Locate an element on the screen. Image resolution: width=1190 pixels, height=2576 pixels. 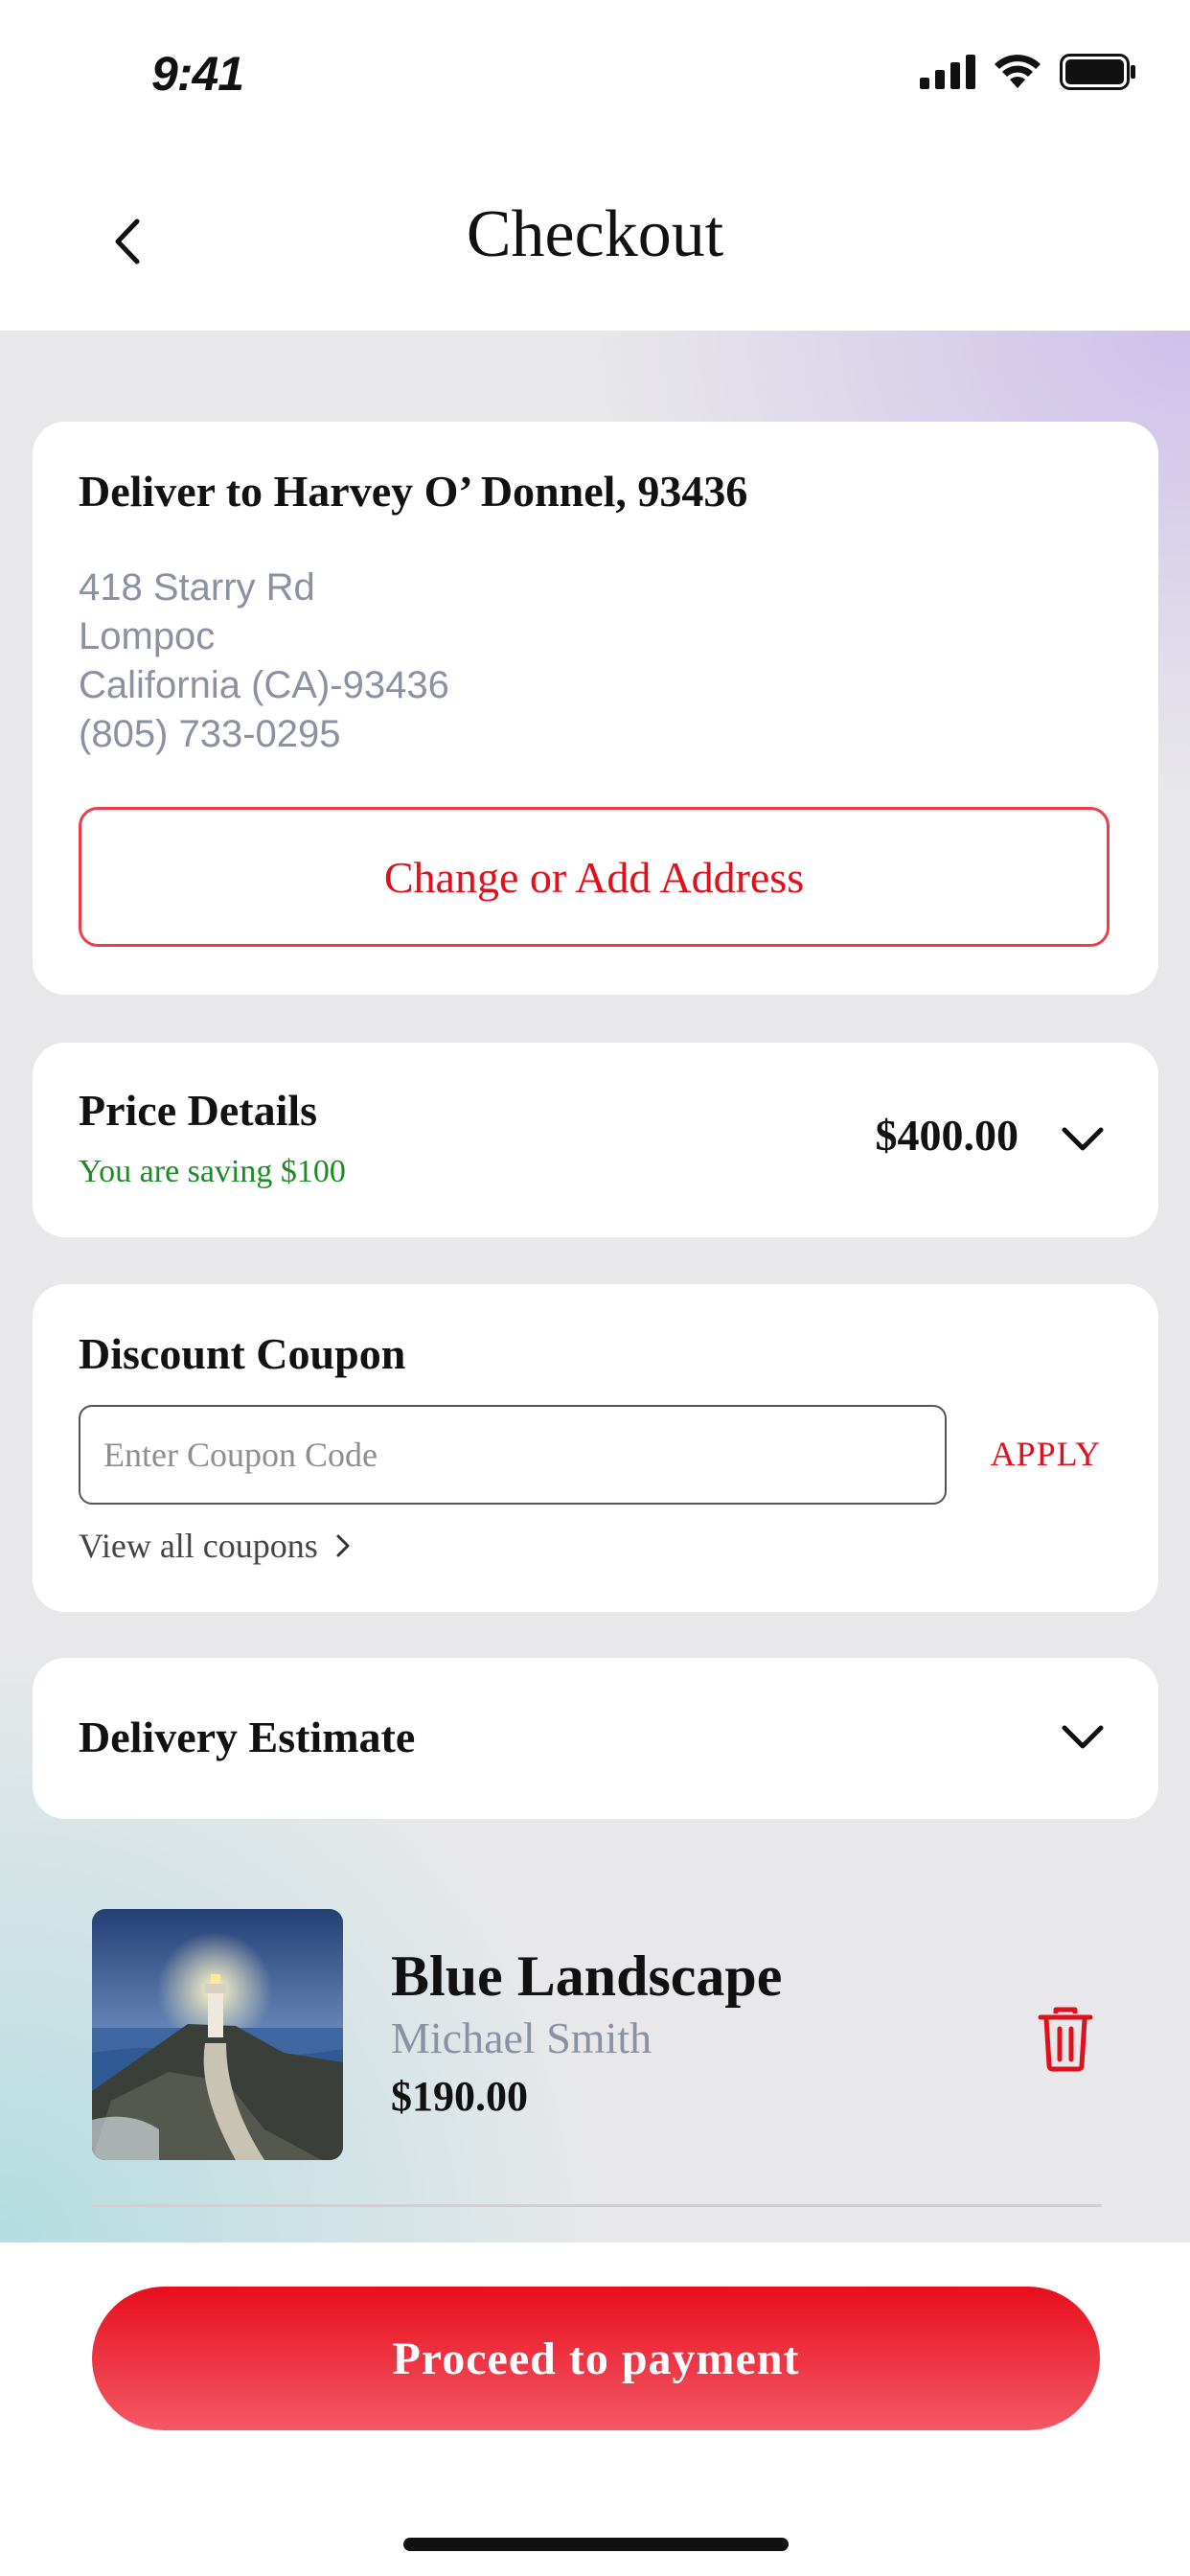
coupon-title: Discount Coupon is located at coordinates (243, 1353).